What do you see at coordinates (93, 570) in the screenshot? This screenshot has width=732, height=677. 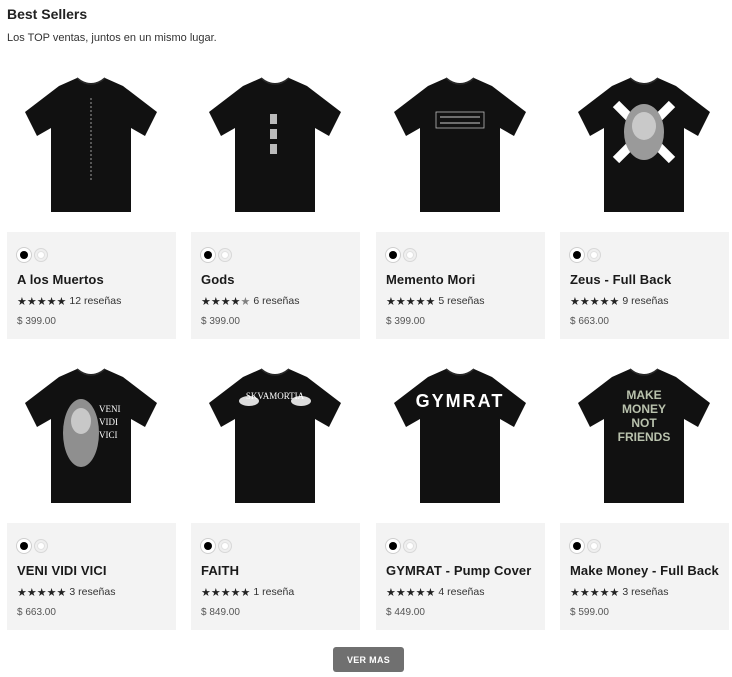 I see `product-name: VENI VIDI VICI` at bounding box center [93, 570].